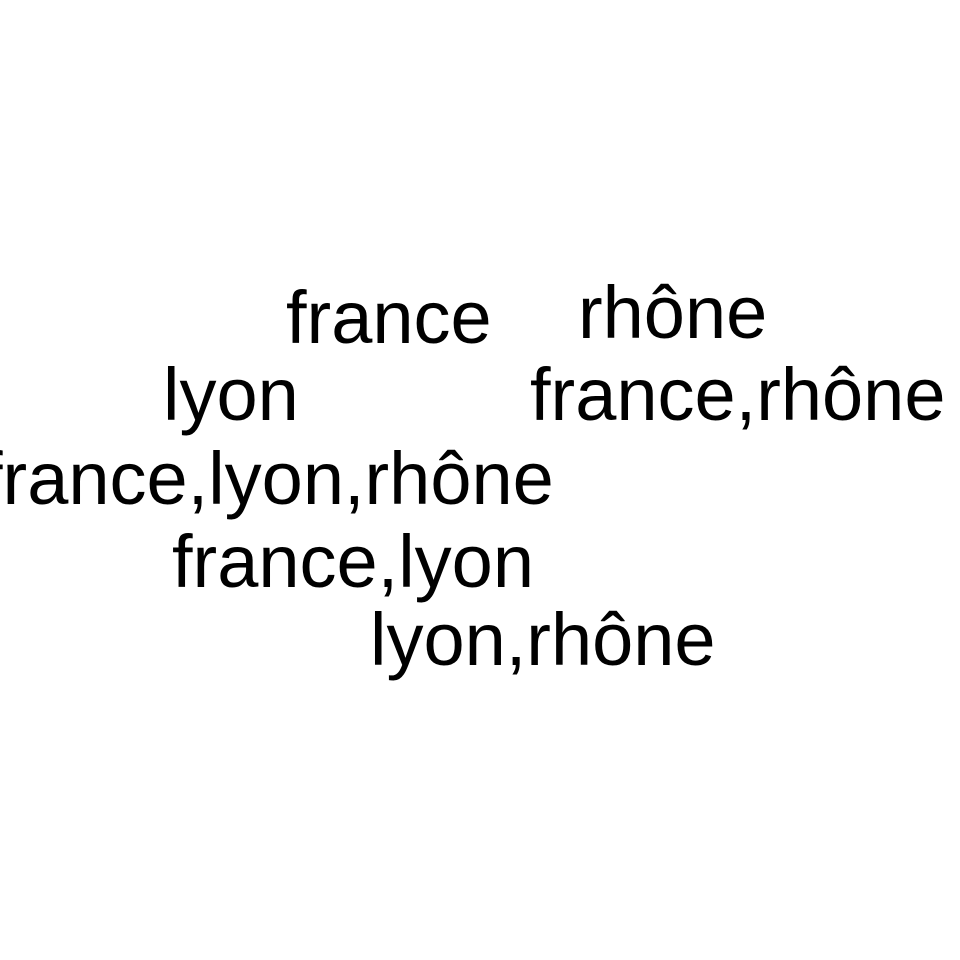  What do you see at coordinates (389, 317) in the screenshot?
I see `word-france: france` at bounding box center [389, 317].